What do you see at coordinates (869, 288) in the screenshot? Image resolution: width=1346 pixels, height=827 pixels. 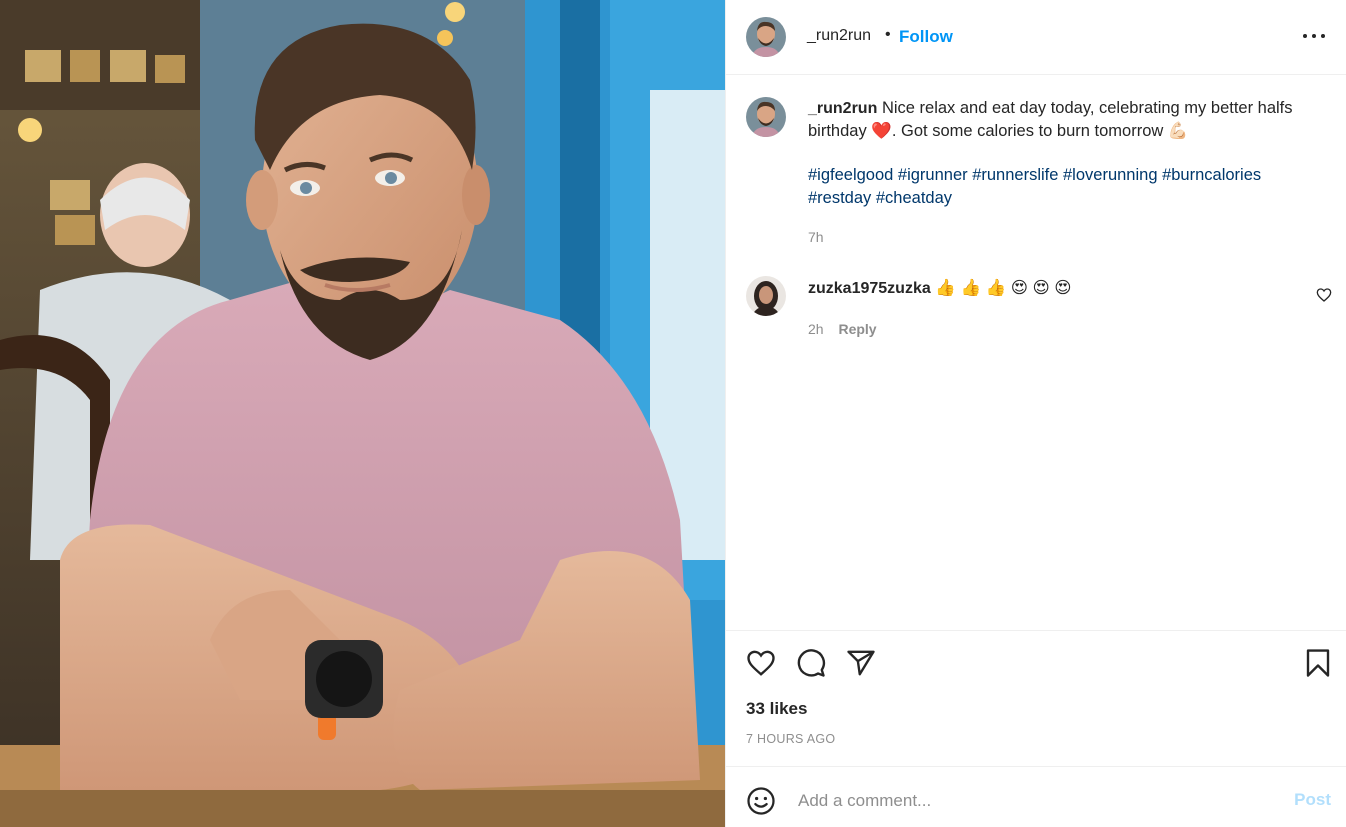 I see `commenter-username: zuzka1975zuzka` at bounding box center [869, 288].